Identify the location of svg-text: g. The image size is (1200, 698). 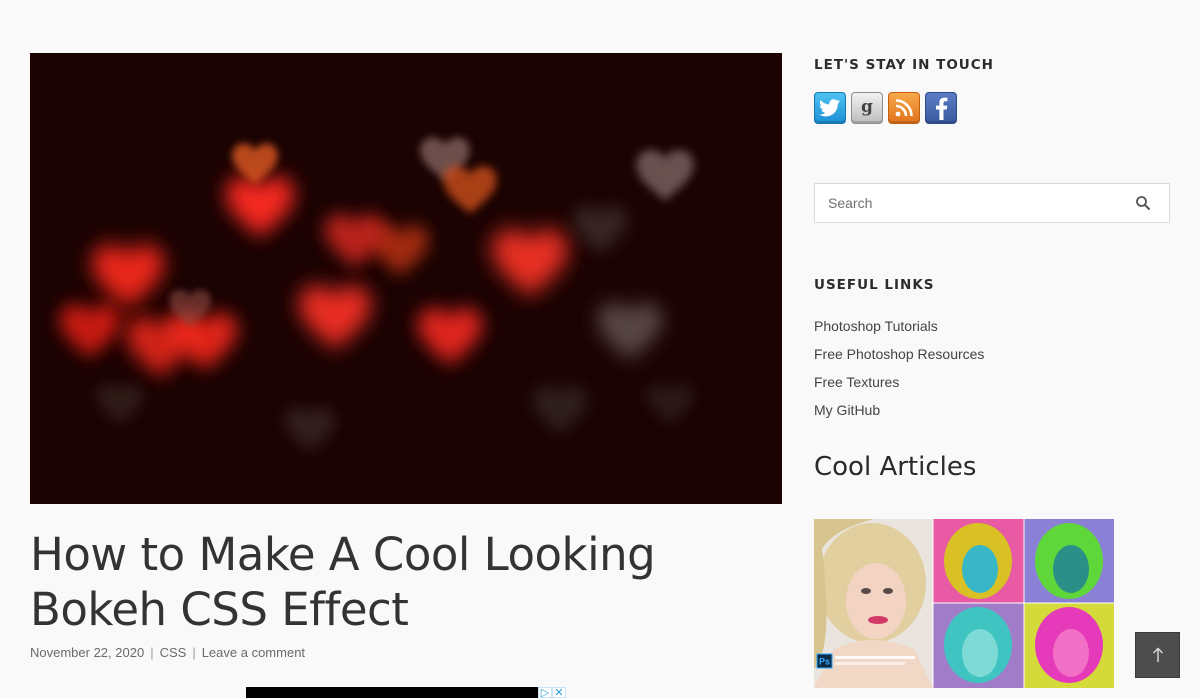
(867, 107).